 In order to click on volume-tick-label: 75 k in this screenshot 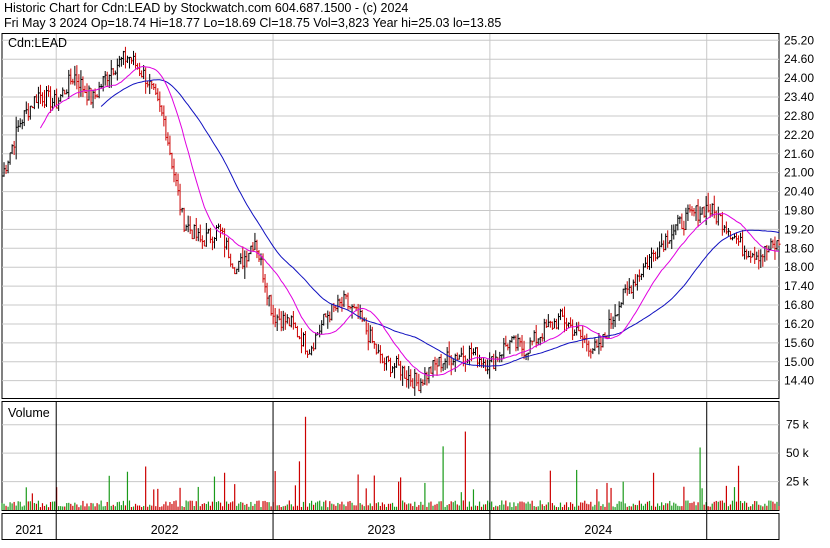, I will do `click(798, 425)`.